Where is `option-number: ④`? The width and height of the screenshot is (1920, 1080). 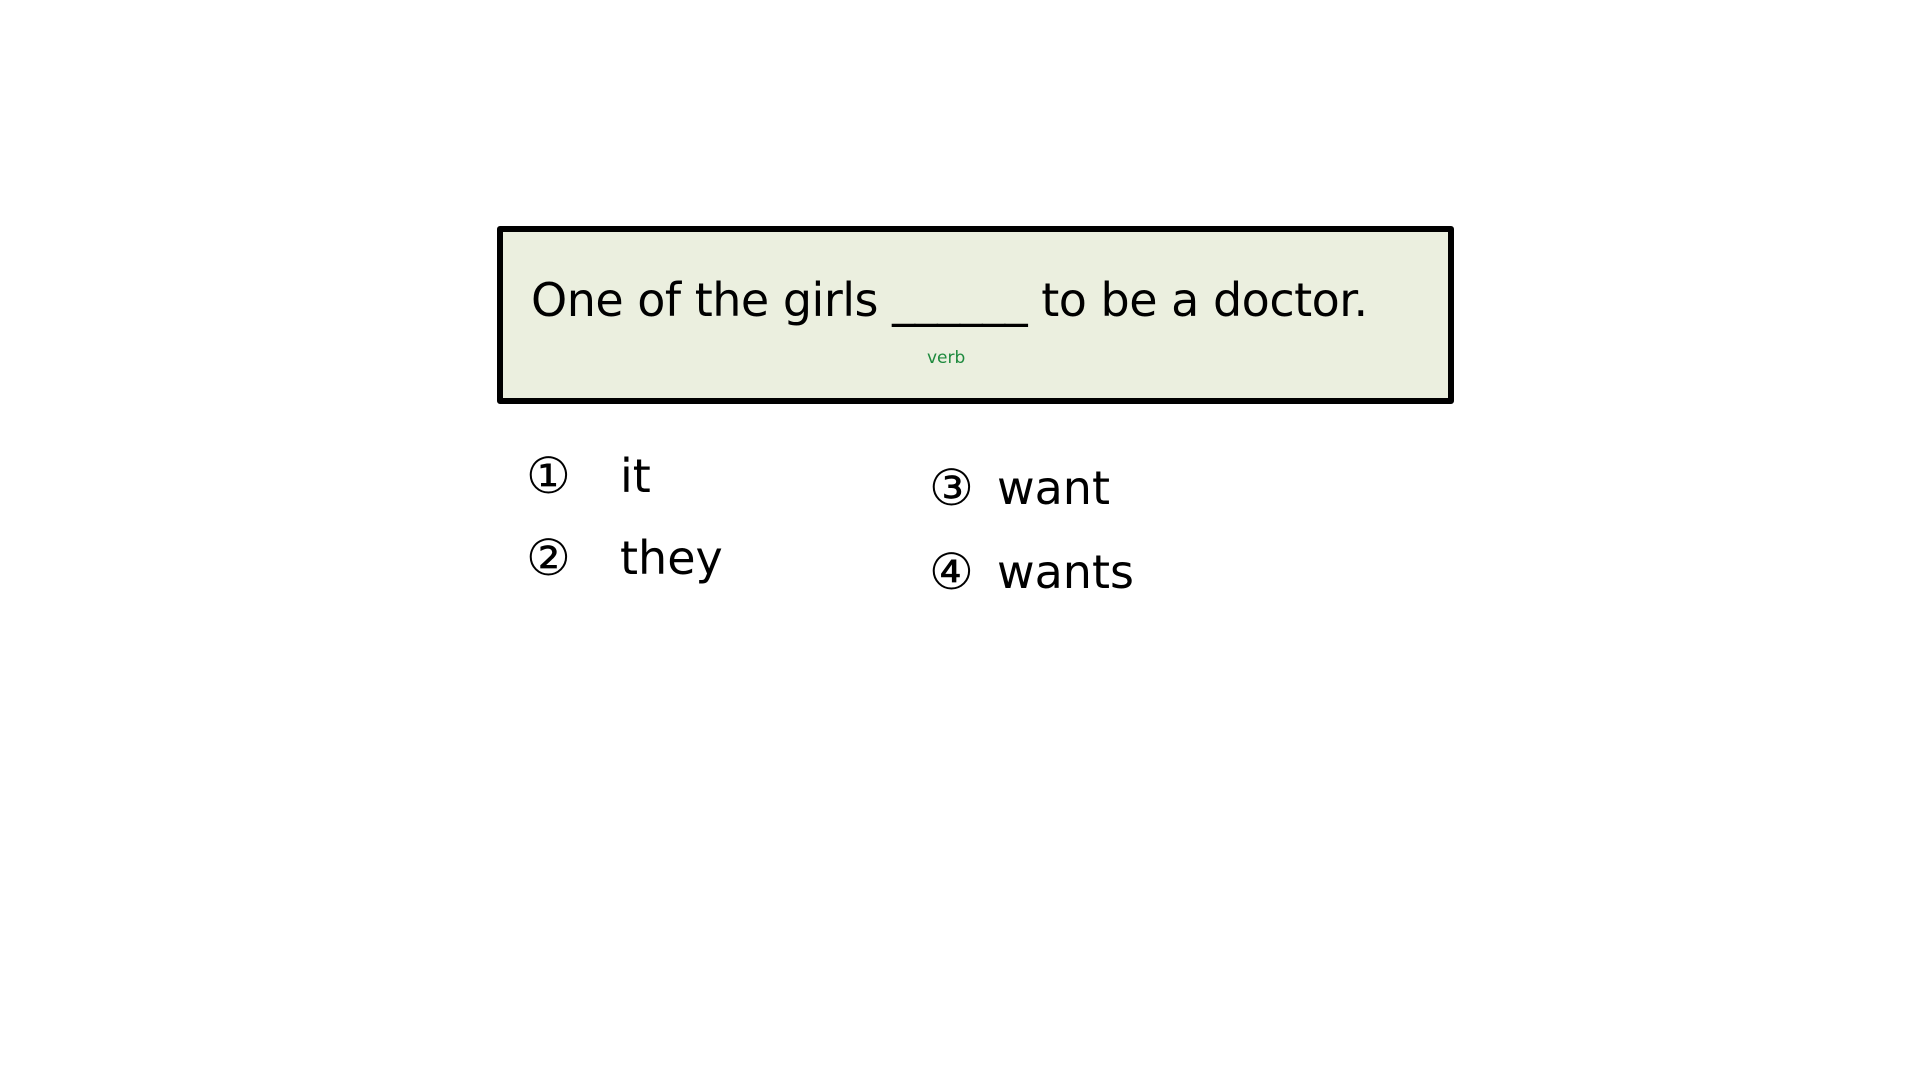
option-number: ④ is located at coordinates (951, 572).